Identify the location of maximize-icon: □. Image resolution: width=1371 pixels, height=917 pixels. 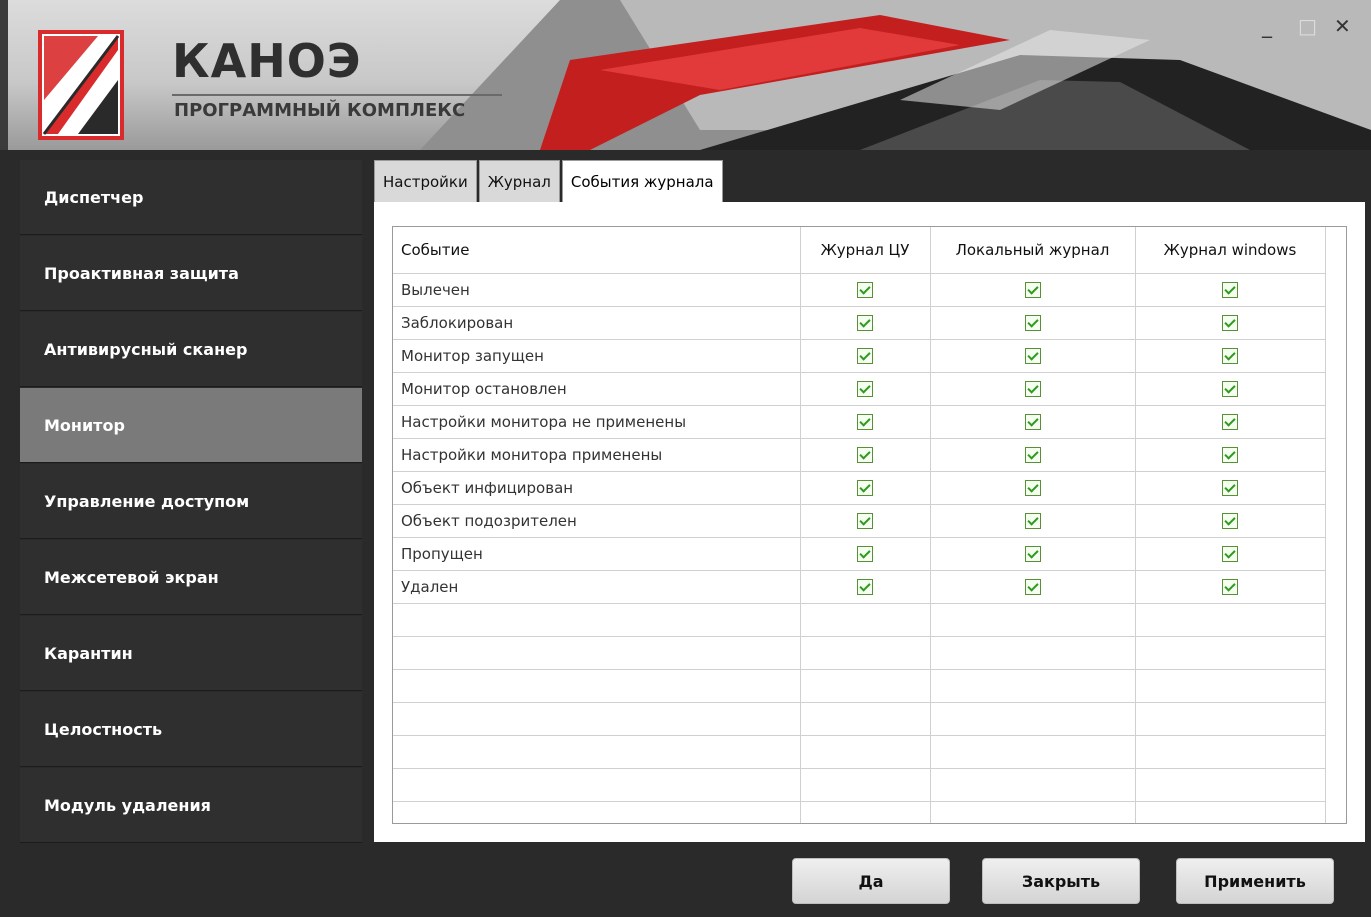
(1307, 26).